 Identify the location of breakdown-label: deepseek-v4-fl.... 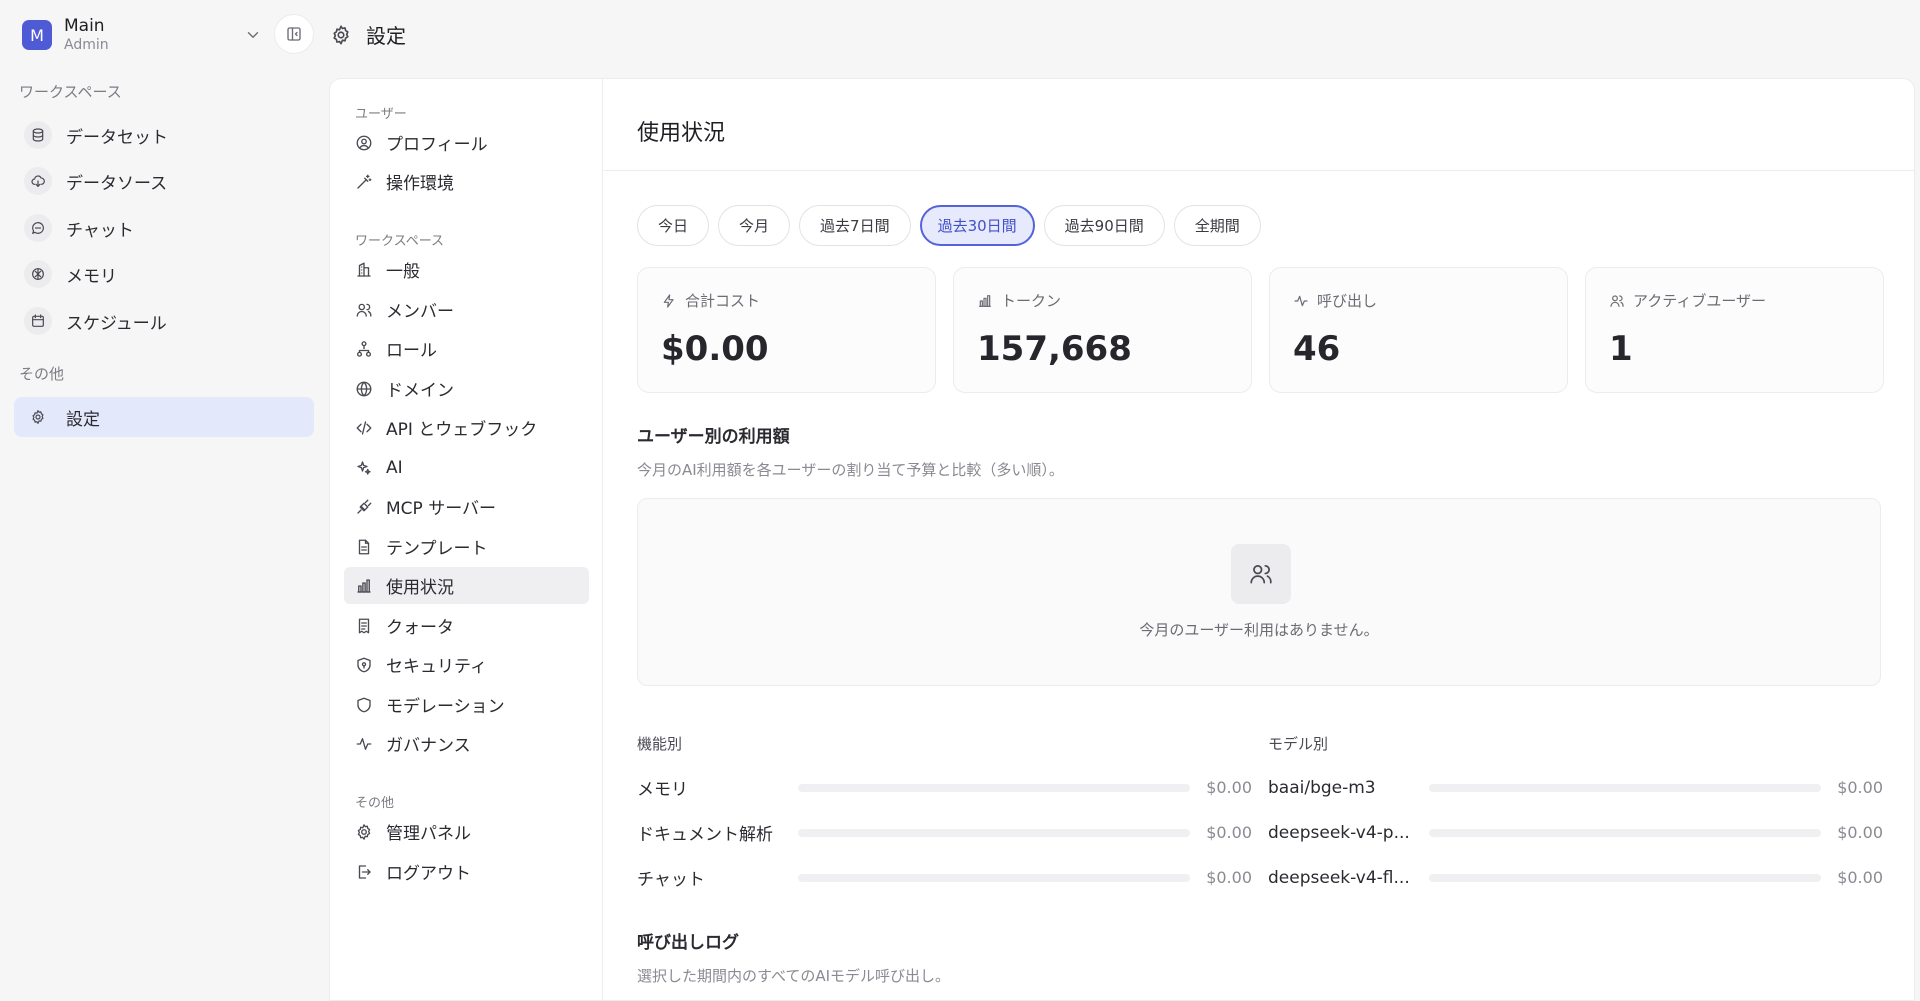
(1339, 877).